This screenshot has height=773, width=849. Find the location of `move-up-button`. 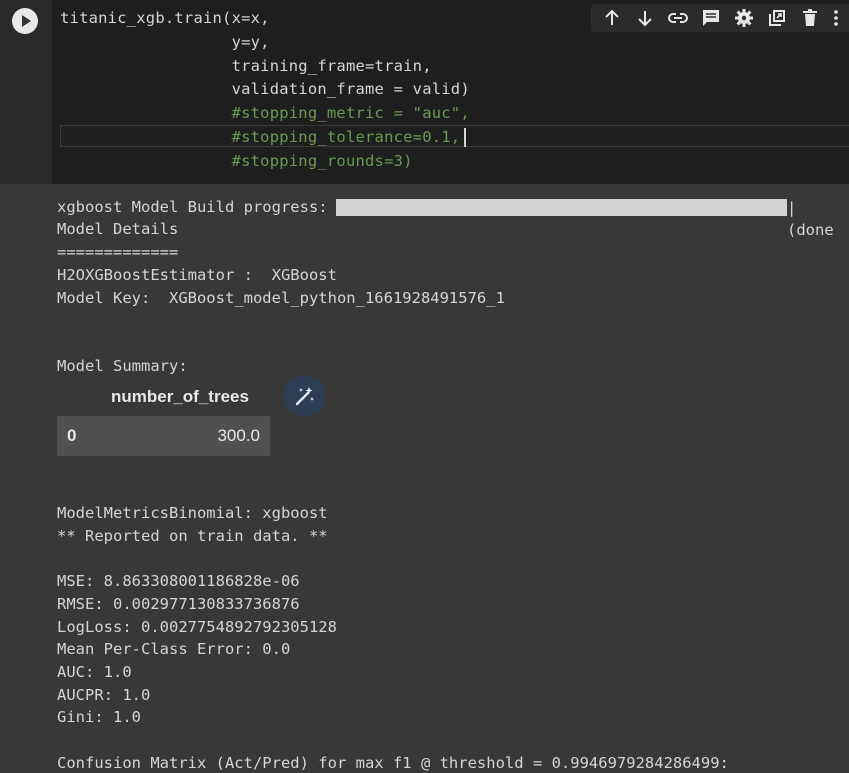

move-up-button is located at coordinates (611, 18).